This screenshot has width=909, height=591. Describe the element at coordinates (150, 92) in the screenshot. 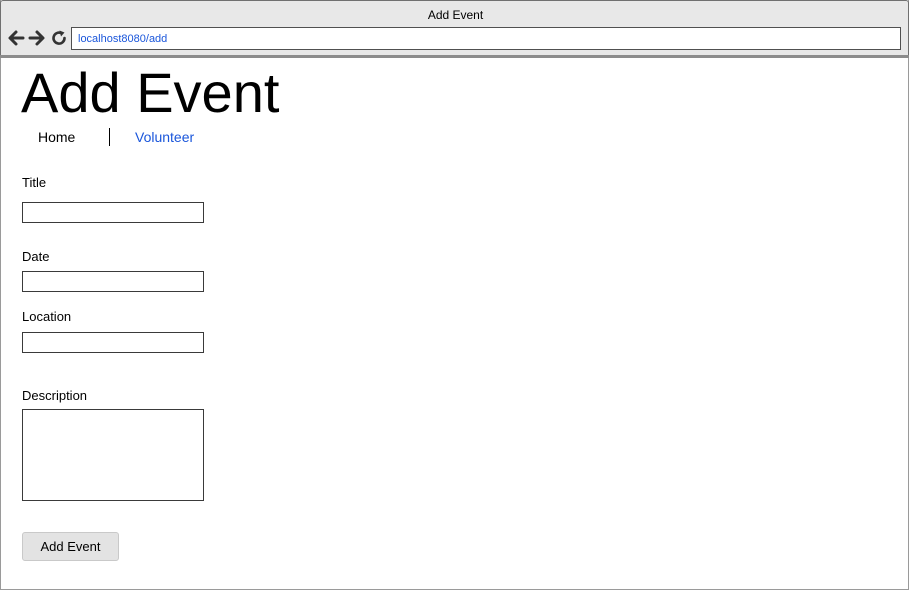

I see `page-title: Add Event` at that location.